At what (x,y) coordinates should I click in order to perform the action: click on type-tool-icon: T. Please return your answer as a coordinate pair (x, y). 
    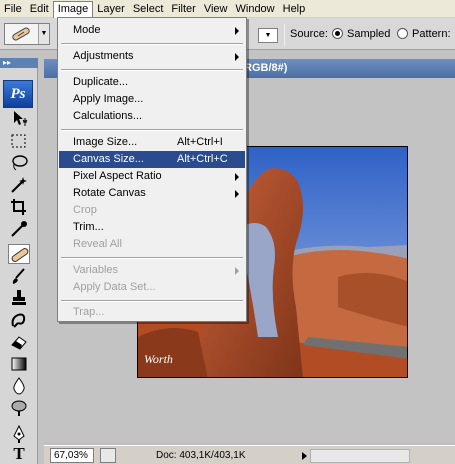
    Looking at the image, I should click on (19, 454).